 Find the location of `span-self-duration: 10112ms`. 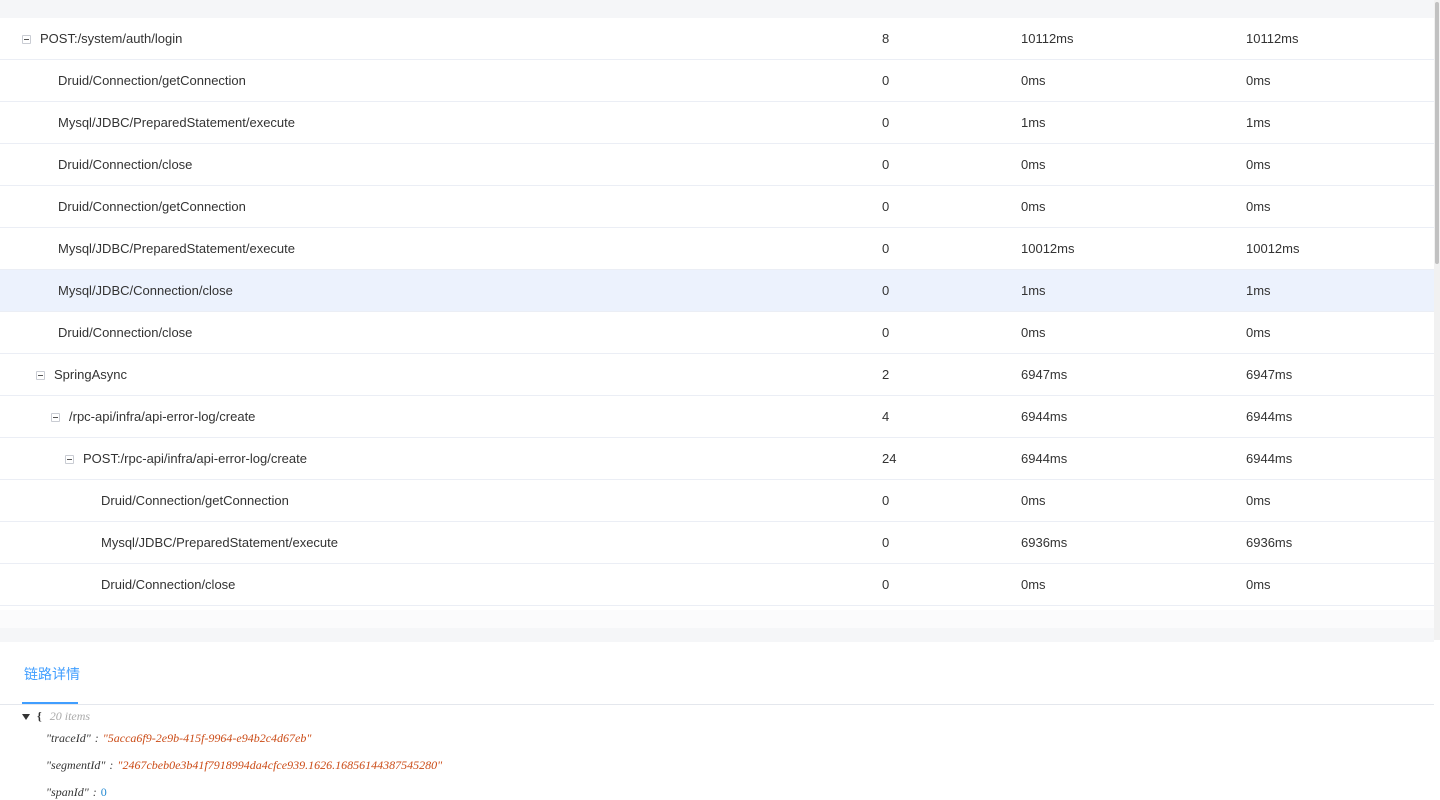

span-self-duration: 10112ms is located at coordinates (1272, 38).